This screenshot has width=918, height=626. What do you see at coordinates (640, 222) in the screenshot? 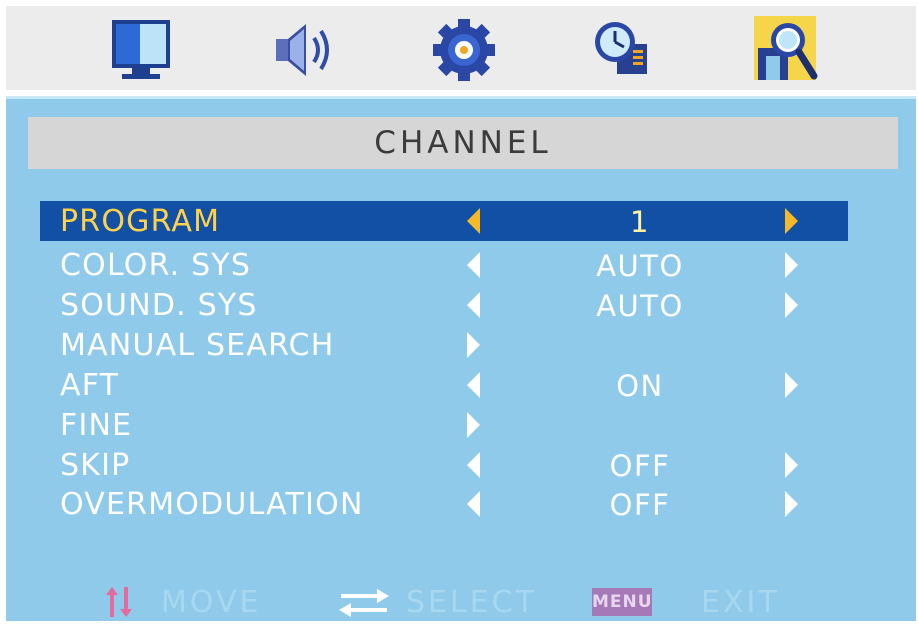
I see `row-value: 1` at bounding box center [640, 222].